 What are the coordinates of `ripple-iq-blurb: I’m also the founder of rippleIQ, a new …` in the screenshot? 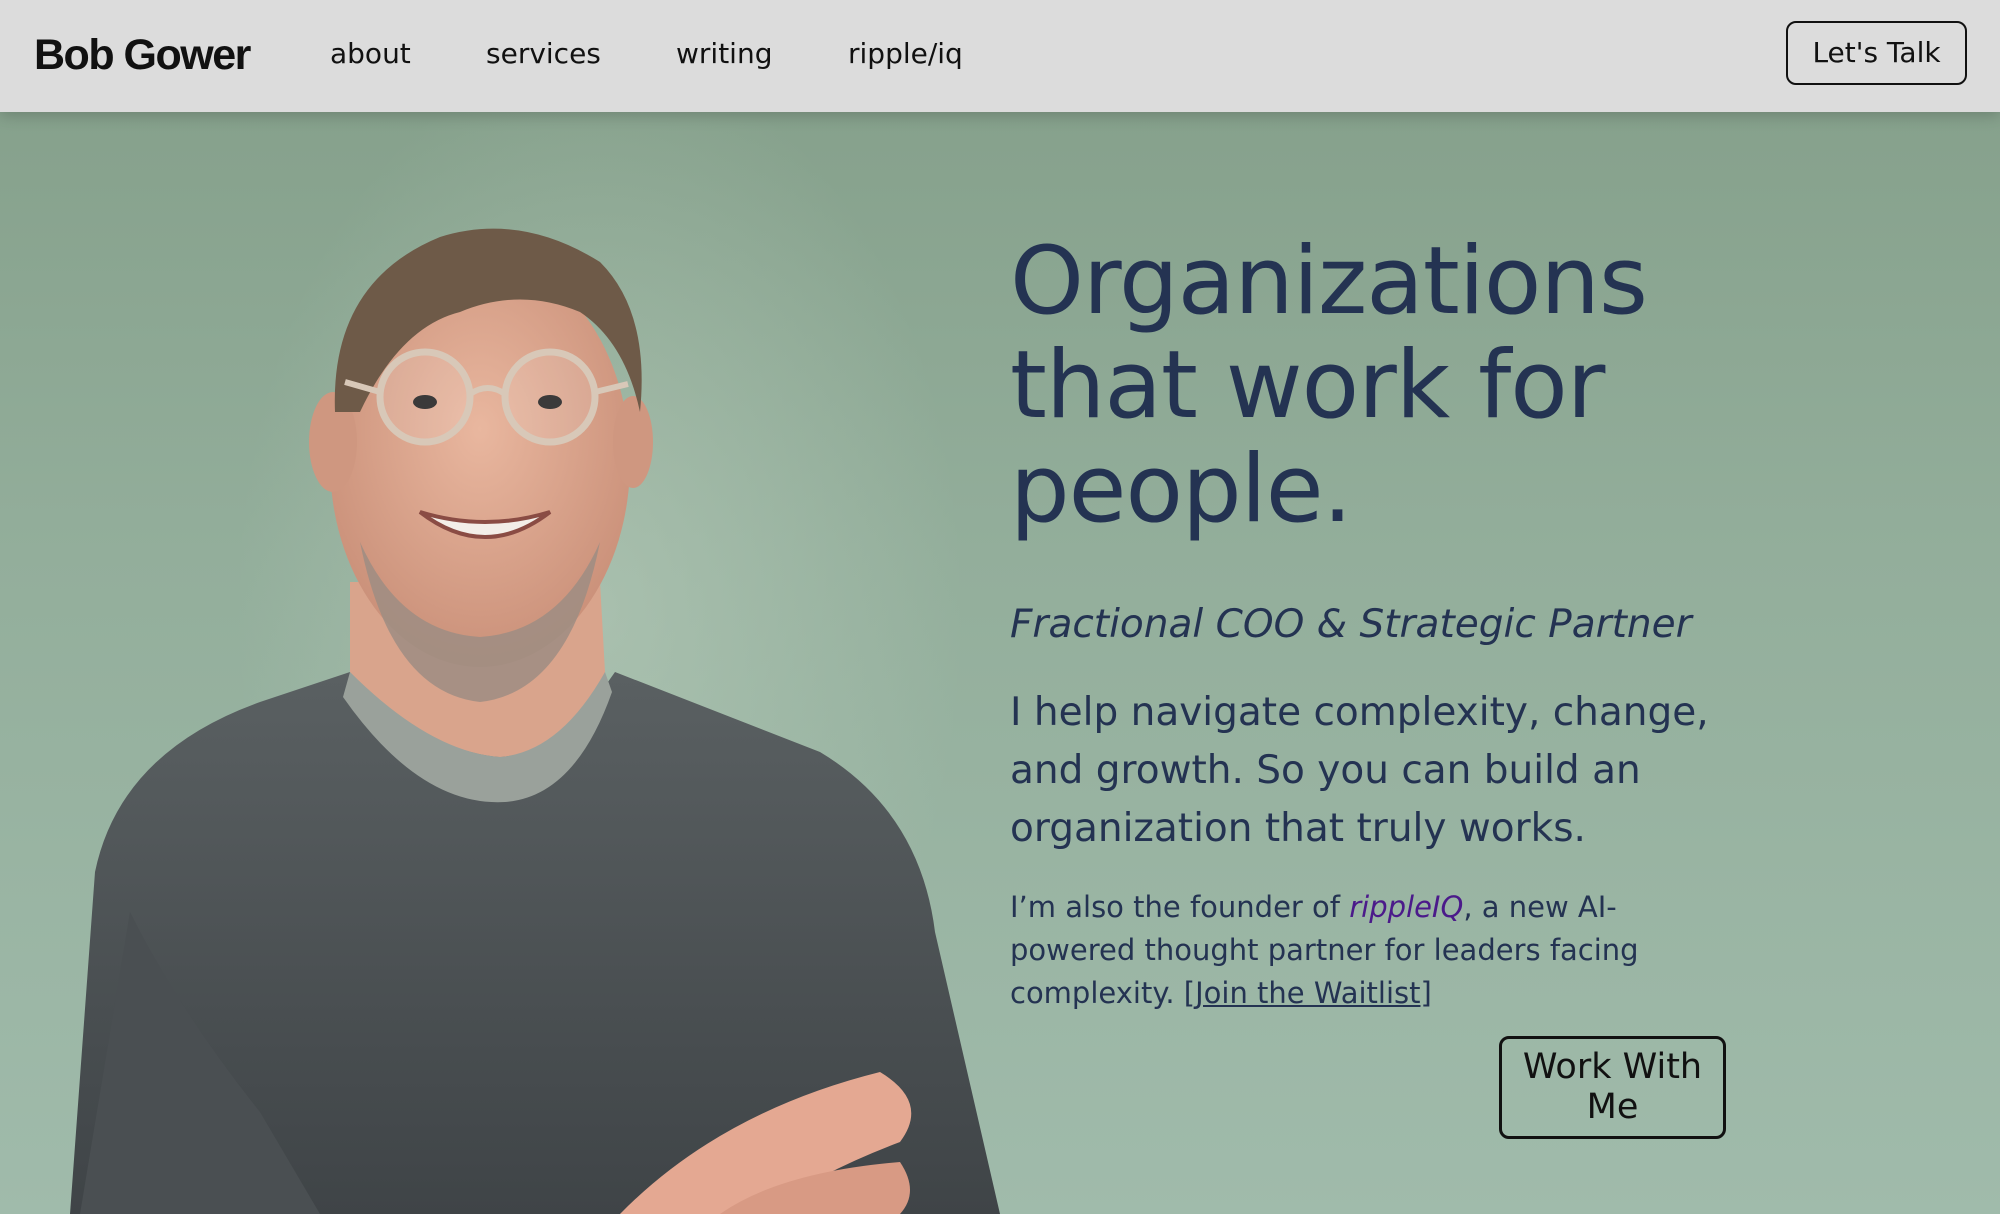 It's located at (1360, 950).